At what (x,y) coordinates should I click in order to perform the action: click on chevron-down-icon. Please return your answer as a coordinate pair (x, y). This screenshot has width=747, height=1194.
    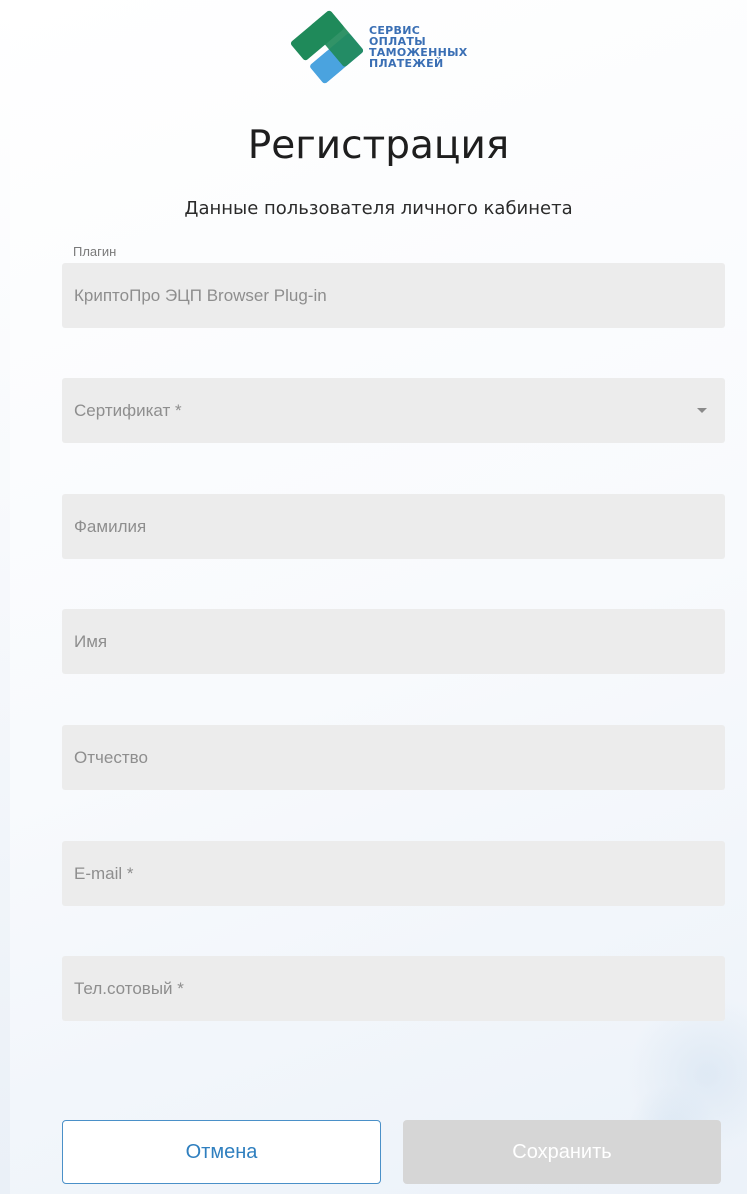
    Looking at the image, I should click on (702, 410).